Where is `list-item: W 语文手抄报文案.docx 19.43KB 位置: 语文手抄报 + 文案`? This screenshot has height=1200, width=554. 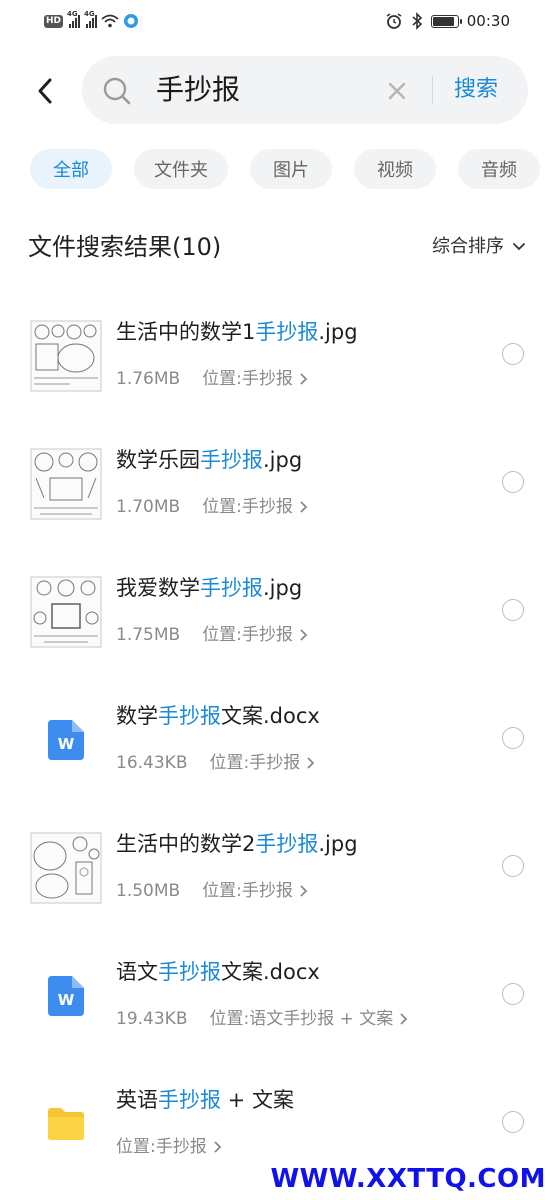 list-item: W 语文手抄报文案.docx 19.43KB 位置: 语文手抄报 + 文案 is located at coordinates (277, 994).